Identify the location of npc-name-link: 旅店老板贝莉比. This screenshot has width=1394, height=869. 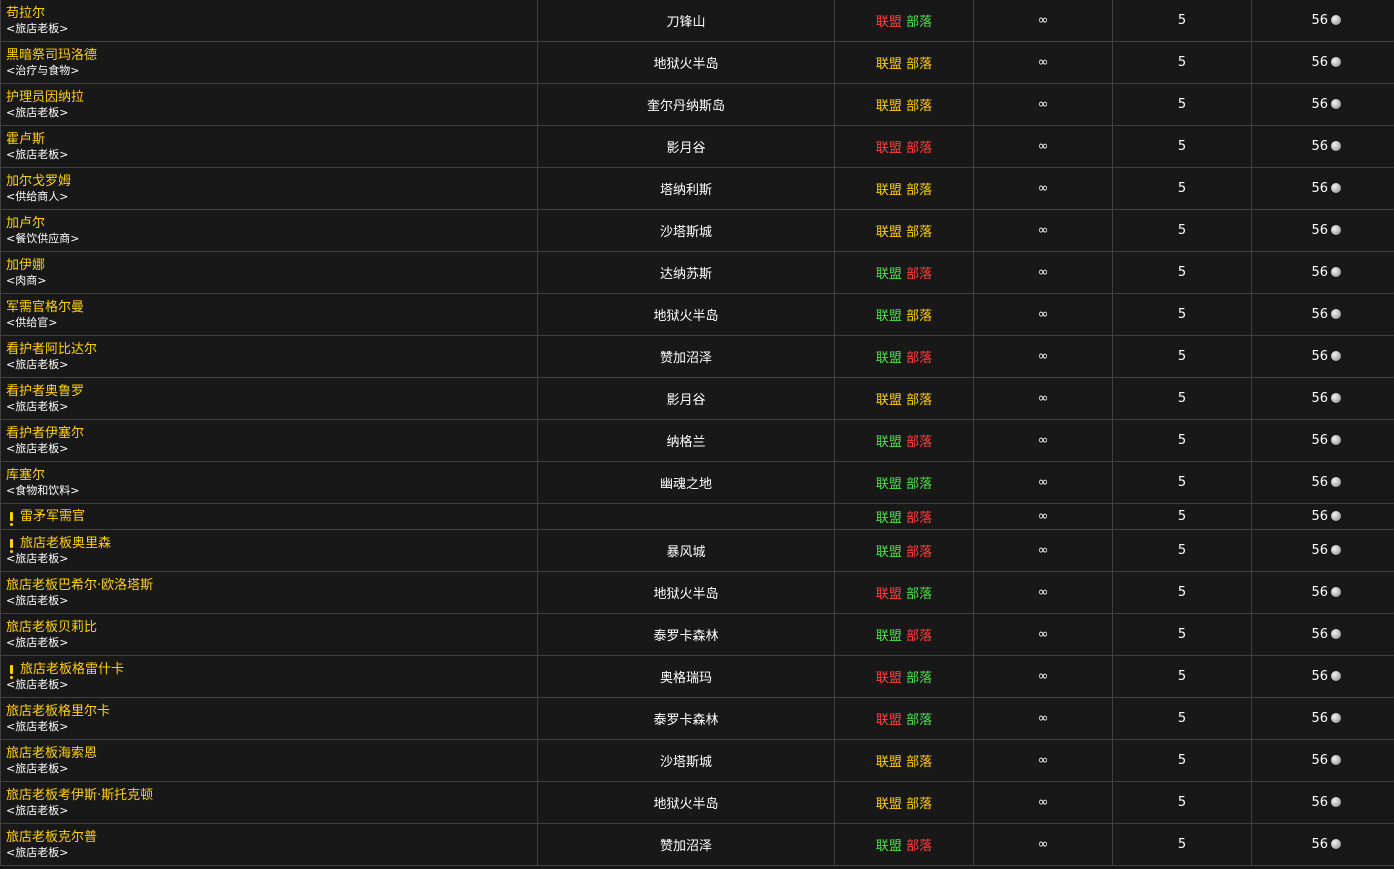
(51, 627).